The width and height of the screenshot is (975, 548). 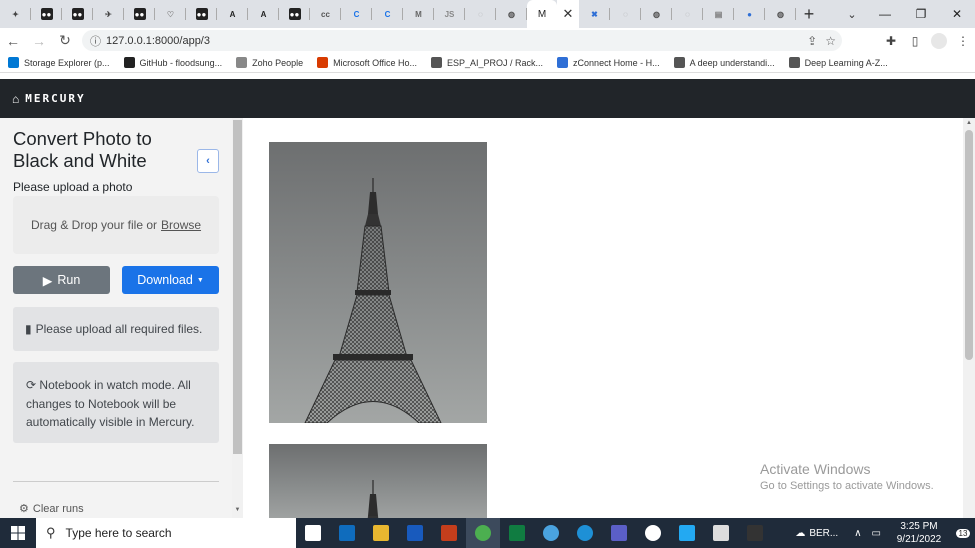 What do you see at coordinates (885, 14) in the screenshot?
I see `minimize-icon: —` at bounding box center [885, 14].